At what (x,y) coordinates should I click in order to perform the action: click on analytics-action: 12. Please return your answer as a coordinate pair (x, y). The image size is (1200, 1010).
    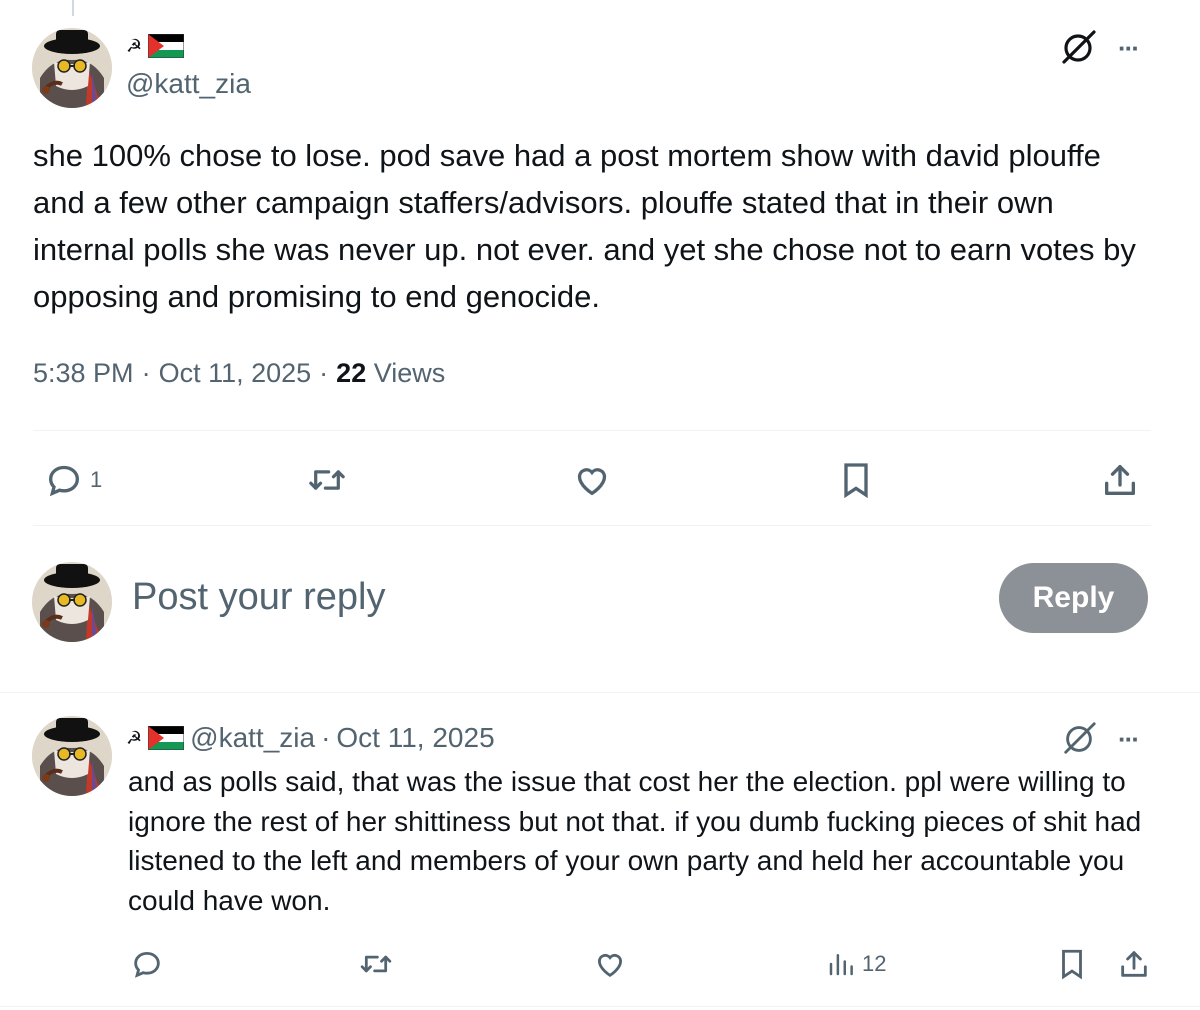
    Looking at the image, I should click on (856, 964).